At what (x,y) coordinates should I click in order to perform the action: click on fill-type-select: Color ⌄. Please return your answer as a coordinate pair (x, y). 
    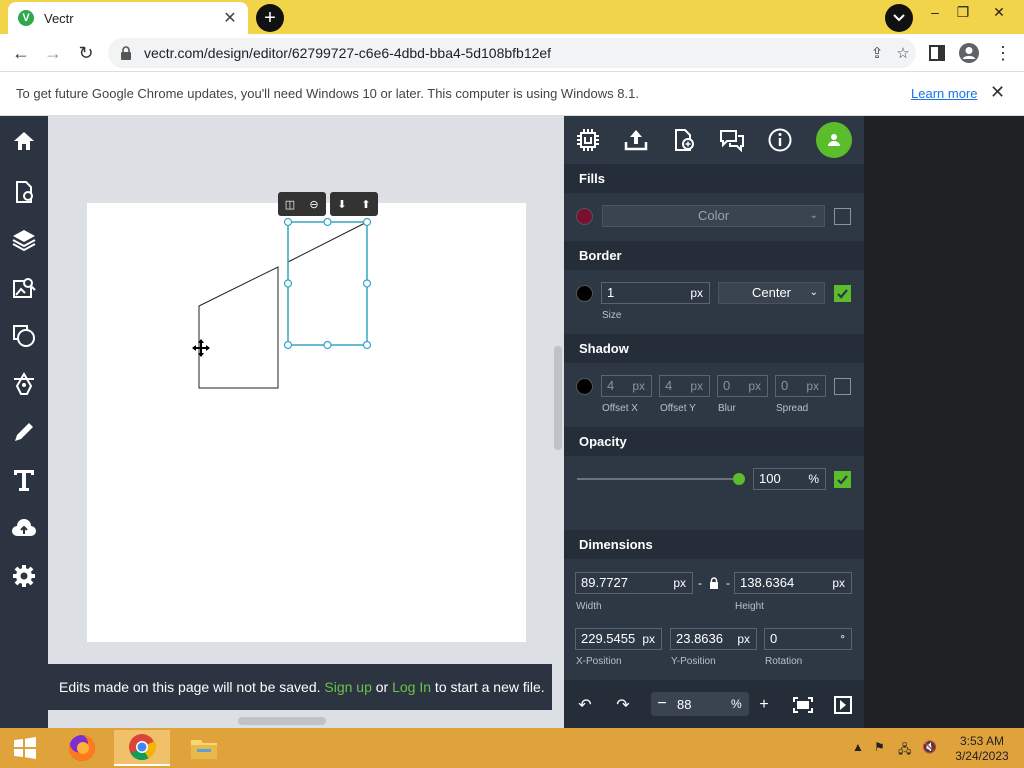
    Looking at the image, I should click on (713, 216).